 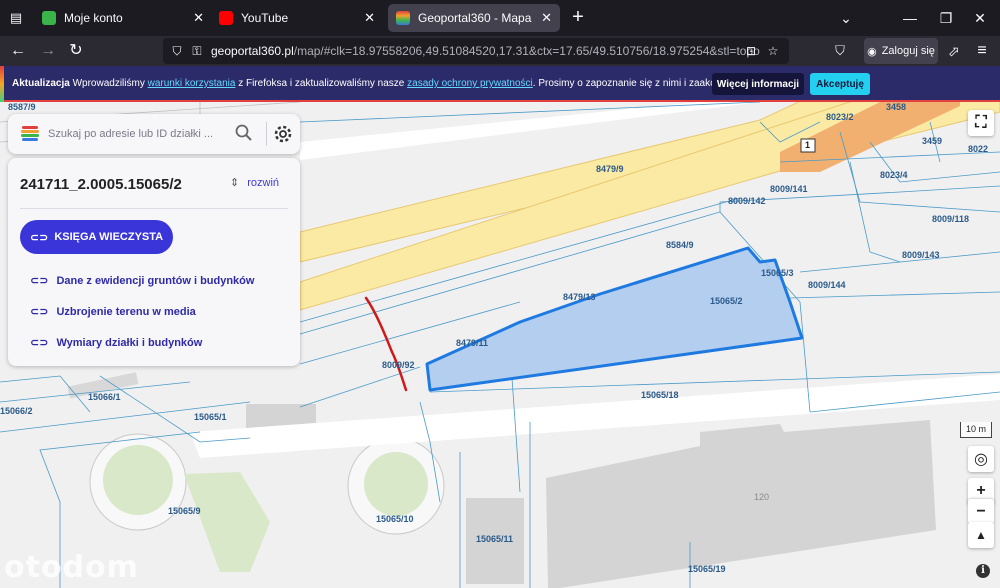 What do you see at coordinates (751, 51) in the screenshot?
I see `reader-view-icon: ⊡` at bounding box center [751, 51].